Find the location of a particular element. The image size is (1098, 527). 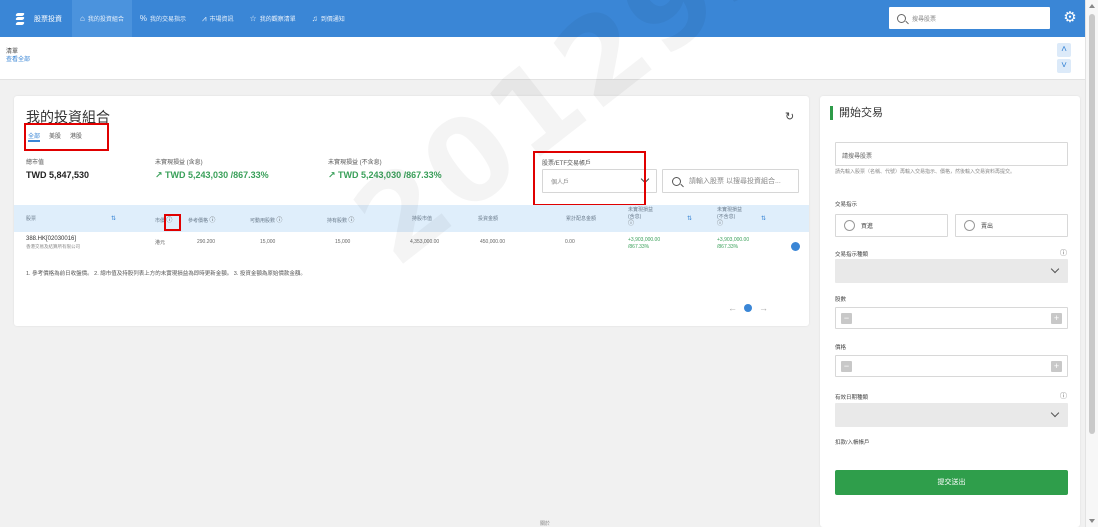

sell-label: 賣出 is located at coordinates (987, 227).